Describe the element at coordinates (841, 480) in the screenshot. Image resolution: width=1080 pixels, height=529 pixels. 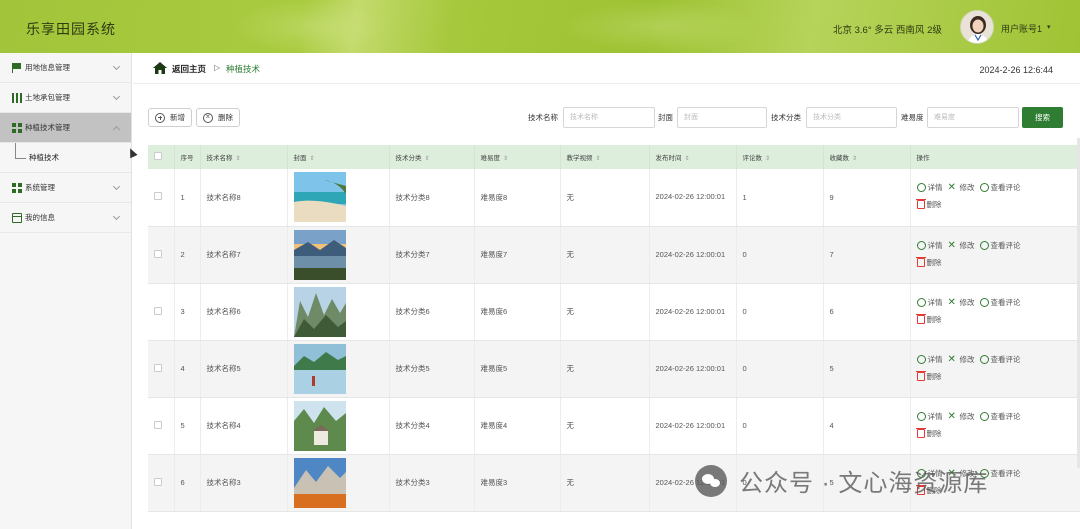
I see `watermark: 公众号 · 文心海资源库` at that location.